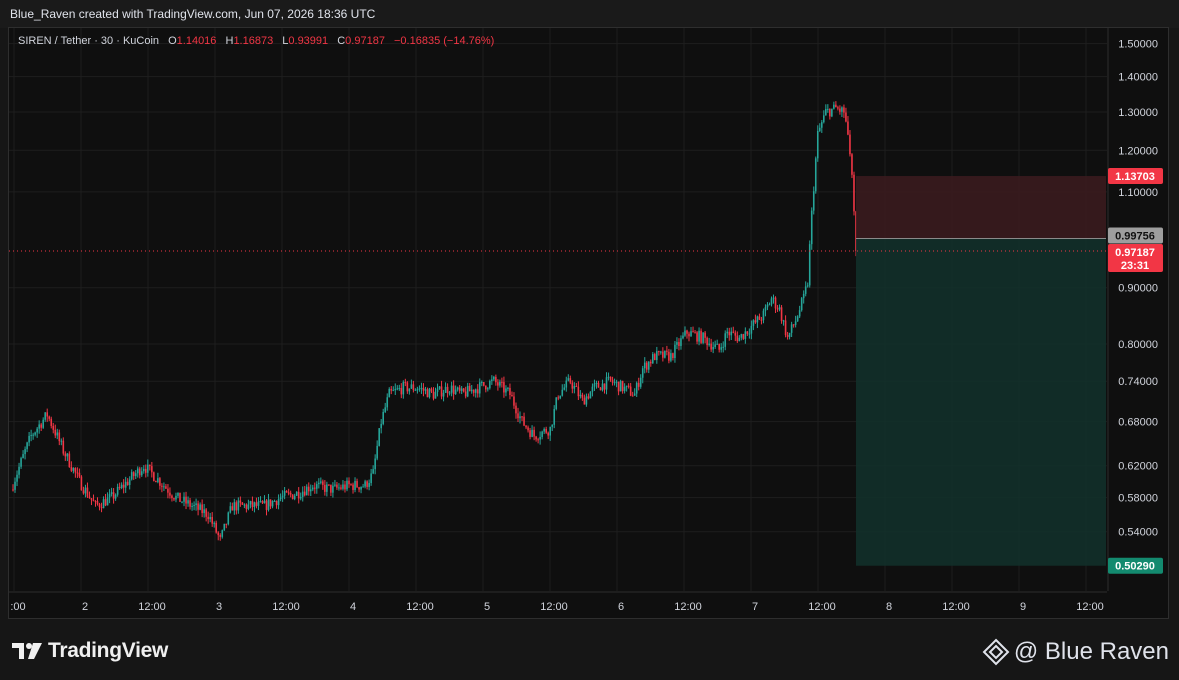 This screenshot has height=680, width=1179. I want to click on y-tick-label: 1.30000, so click(1138, 113).